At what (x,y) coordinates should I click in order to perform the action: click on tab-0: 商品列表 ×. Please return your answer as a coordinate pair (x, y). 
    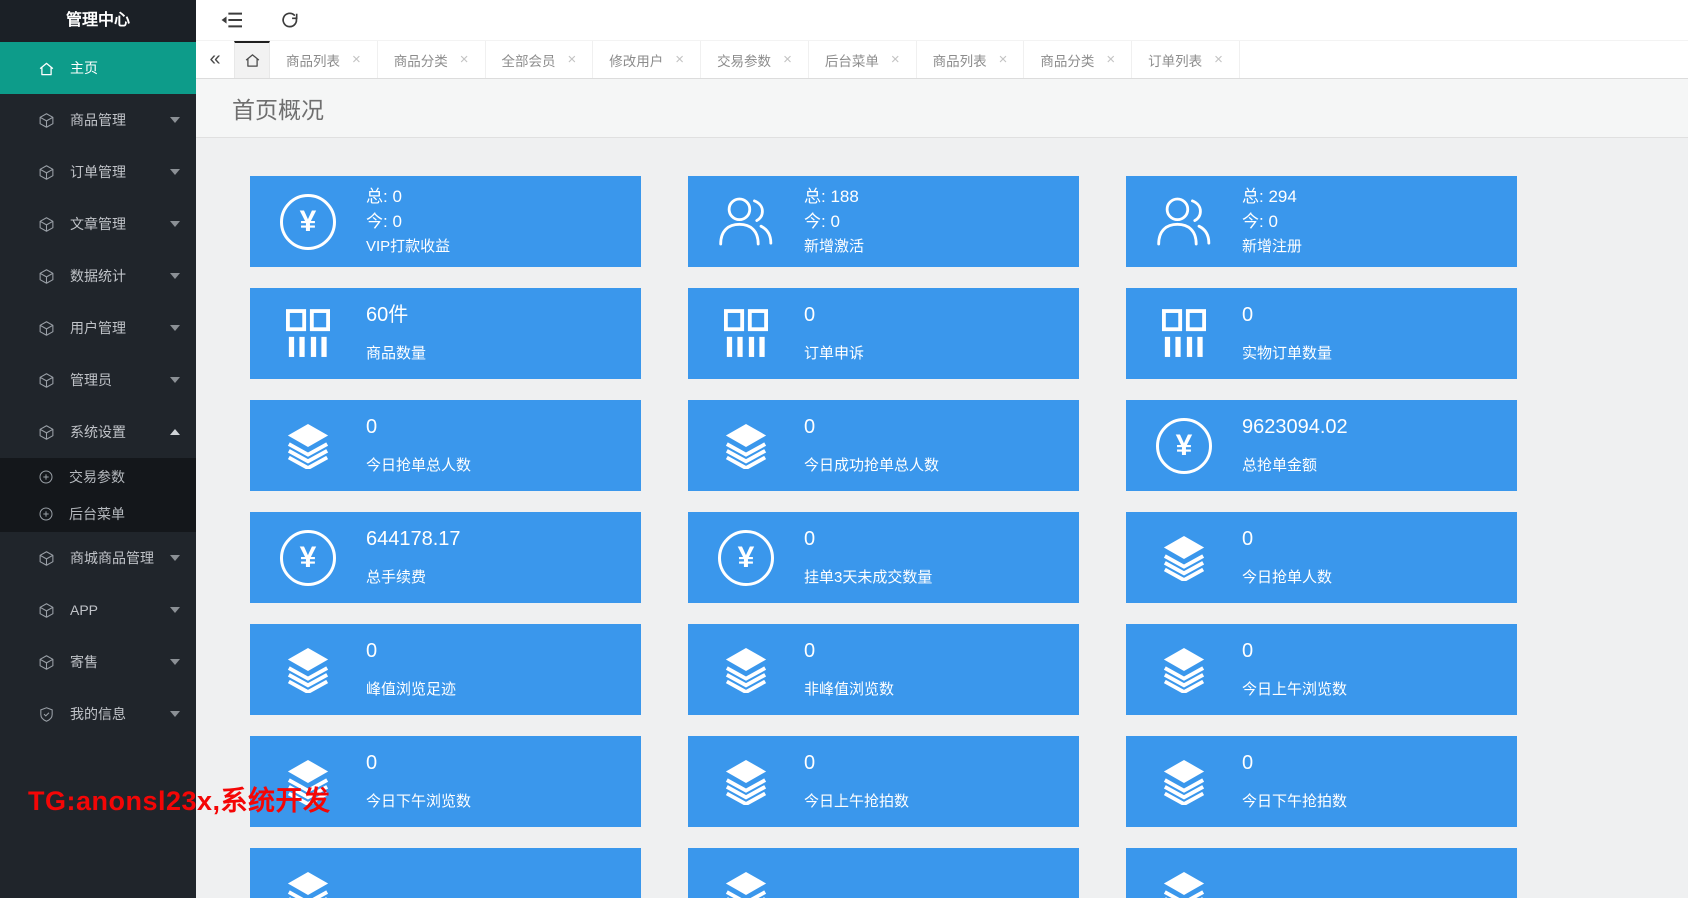
    Looking at the image, I should click on (324, 59).